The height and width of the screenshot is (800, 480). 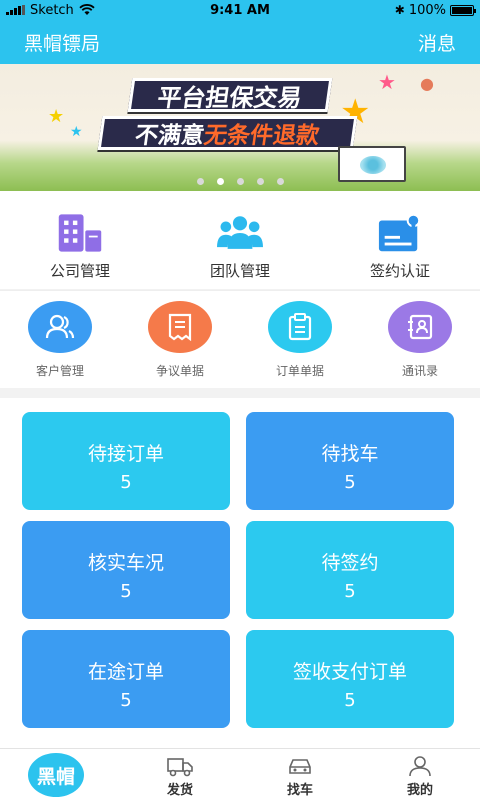 I want to click on tab-find-car: 找车, so click(x=300, y=774).